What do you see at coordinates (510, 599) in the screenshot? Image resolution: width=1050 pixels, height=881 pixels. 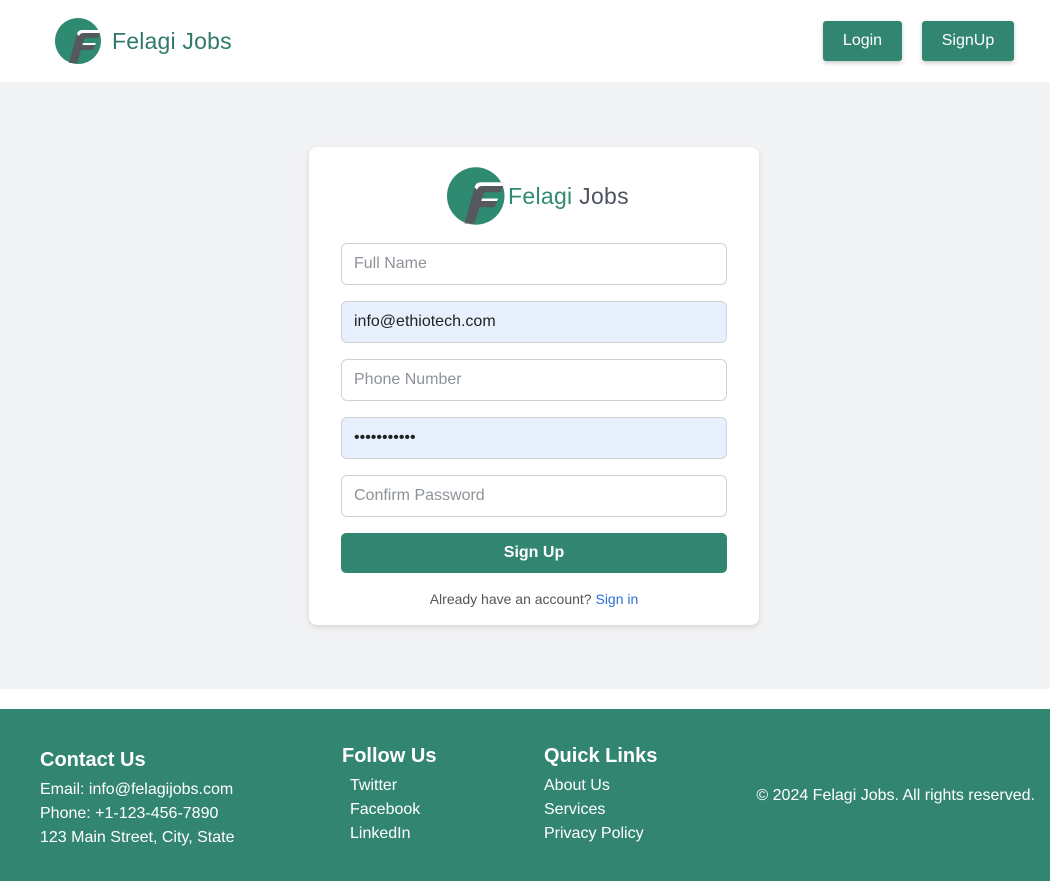 I see `signin-prompt-text: Already have an account?` at bounding box center [510, 599].